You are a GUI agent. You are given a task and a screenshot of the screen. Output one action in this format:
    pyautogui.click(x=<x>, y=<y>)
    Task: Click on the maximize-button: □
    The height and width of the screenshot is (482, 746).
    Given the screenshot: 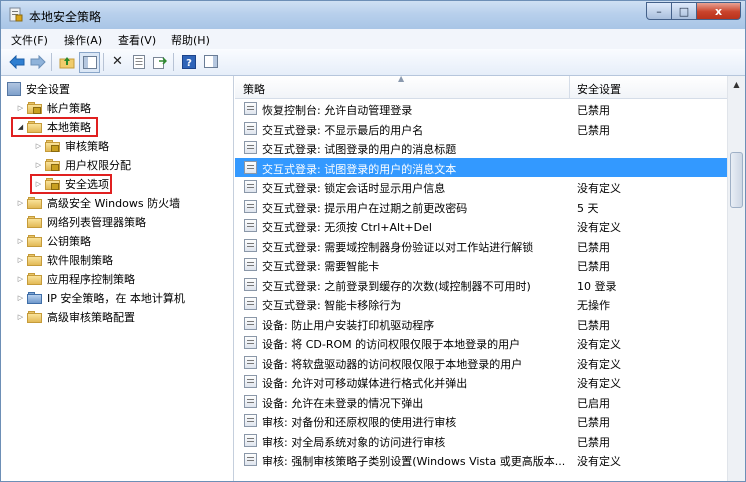 What is the action you would take?
    pyautogui.click(x=684, y=11)
    